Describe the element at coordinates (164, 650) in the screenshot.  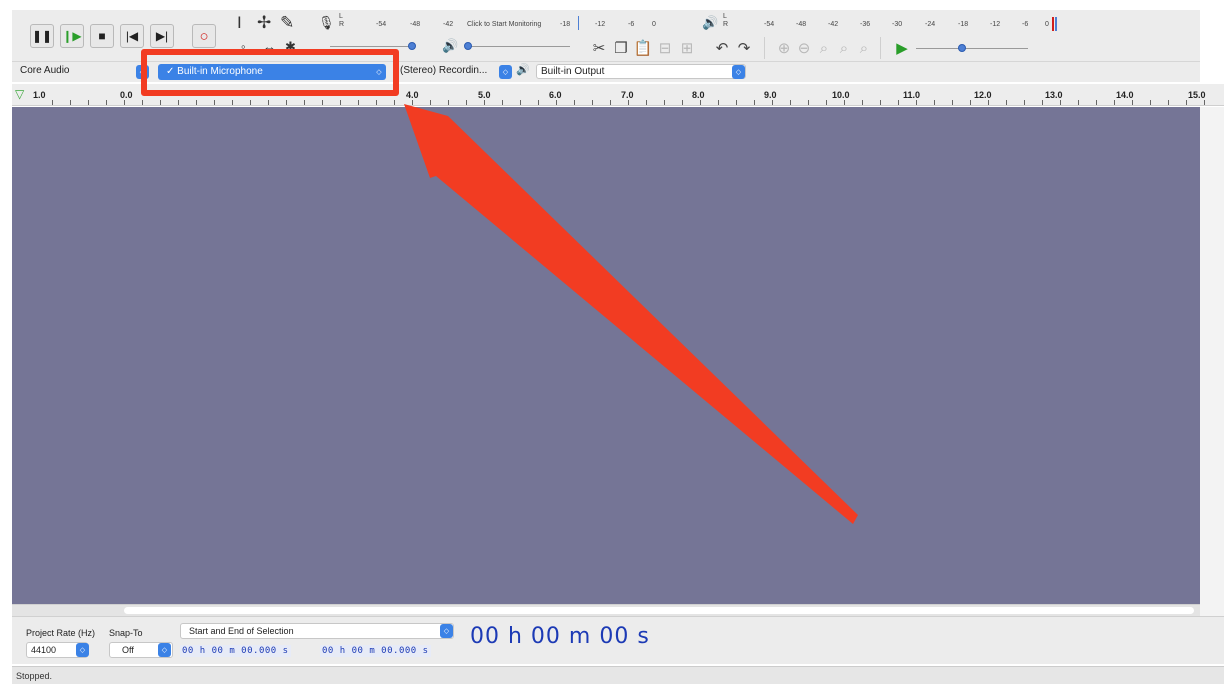
I see `snap-dropdown-icon: ◇` at that location.